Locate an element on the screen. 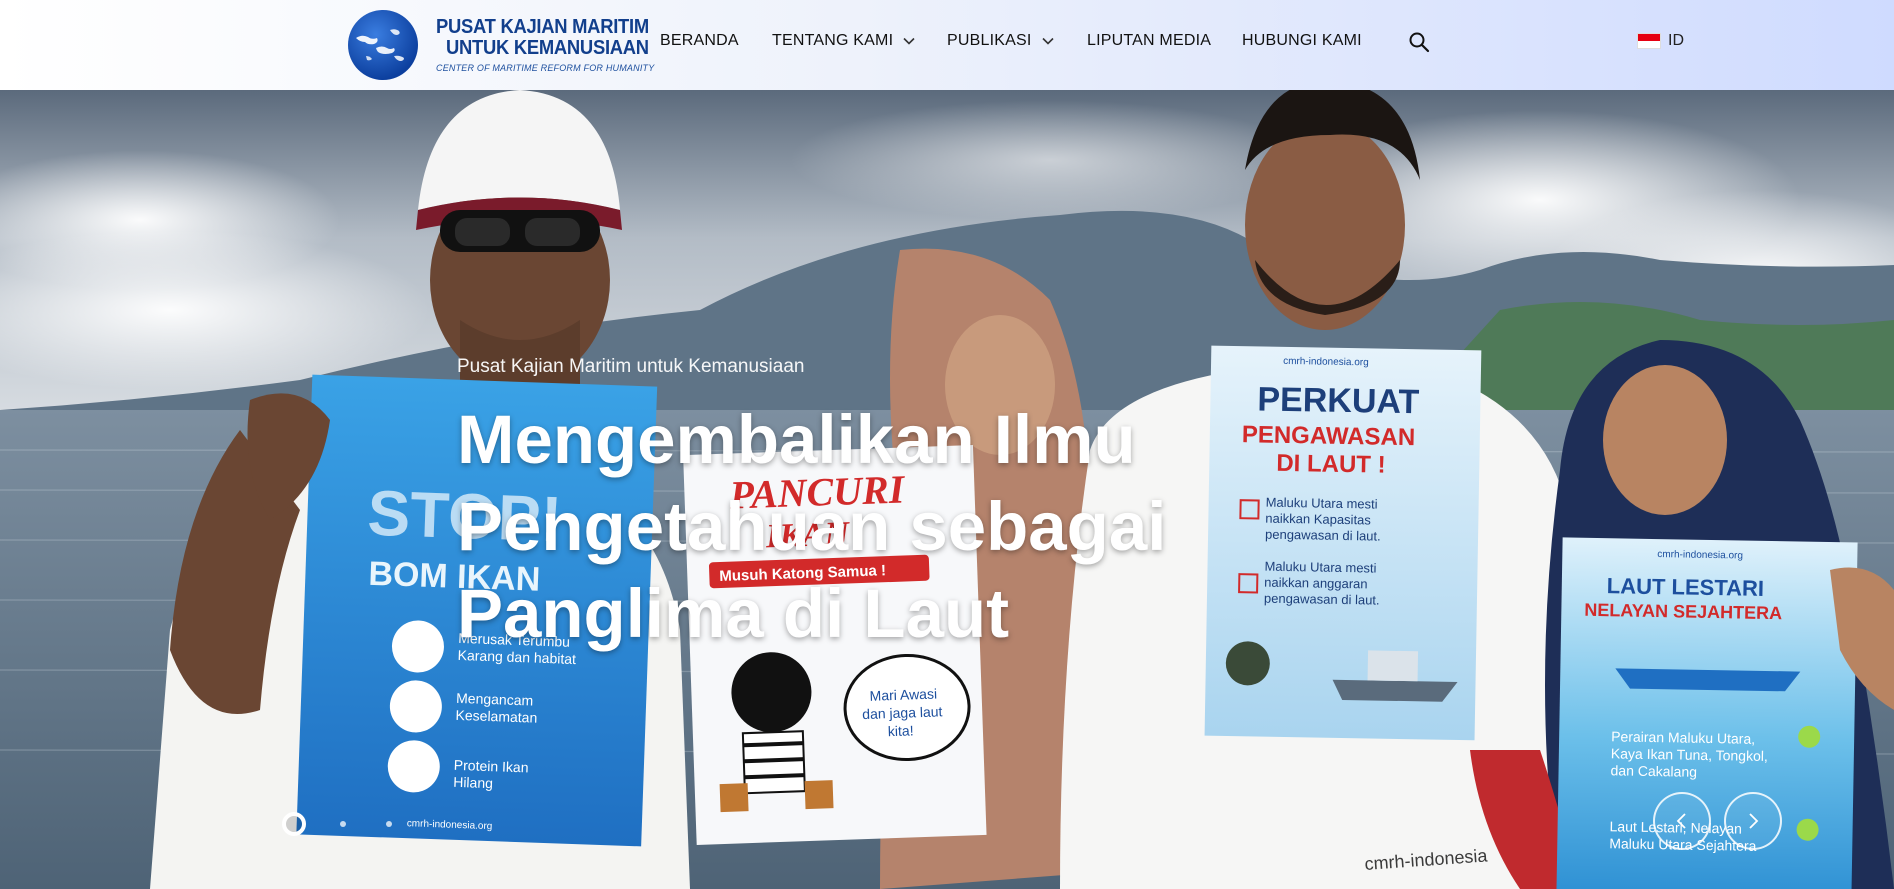 Image resolution: width=1894 pixels, height=889 pixels. svg-text: Protein Ikan is located at coordinates (491, 766).